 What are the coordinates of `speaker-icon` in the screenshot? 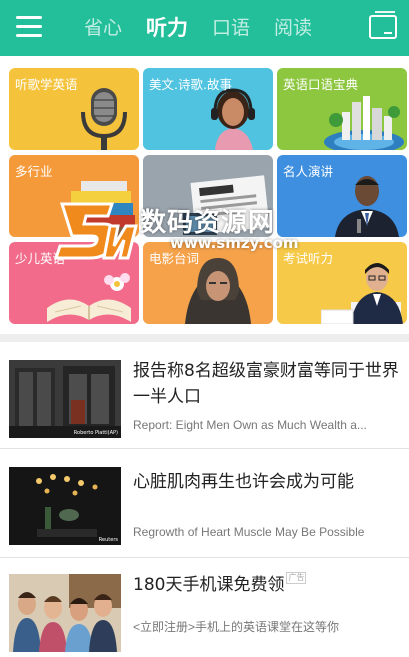 It's located at (367, 206).